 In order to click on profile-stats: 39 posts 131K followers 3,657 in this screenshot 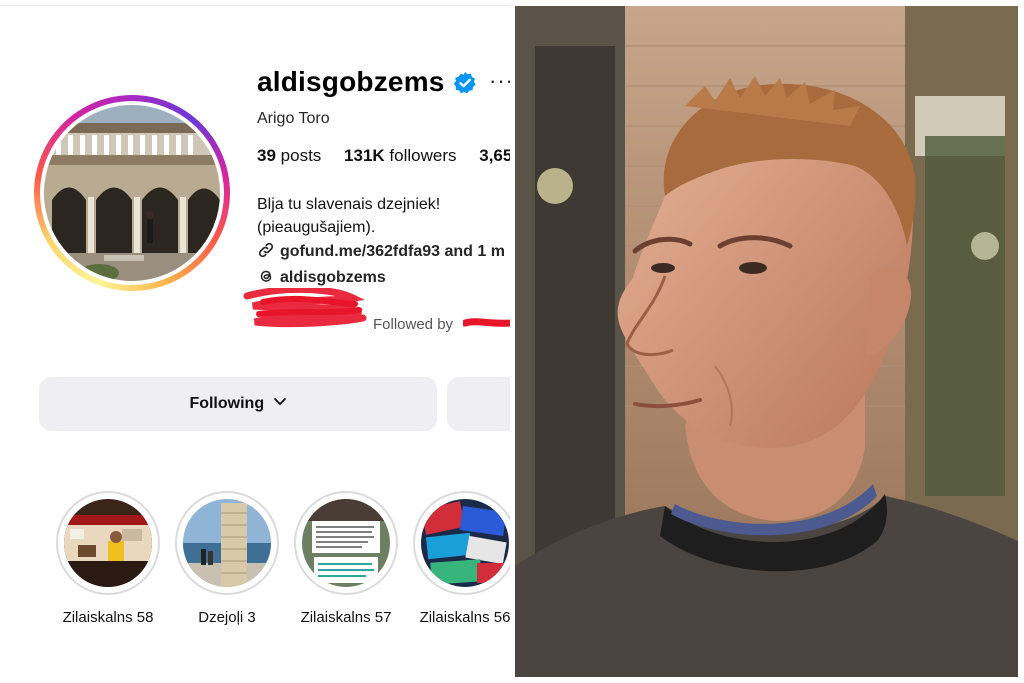, I will do `click(383, 156)`.